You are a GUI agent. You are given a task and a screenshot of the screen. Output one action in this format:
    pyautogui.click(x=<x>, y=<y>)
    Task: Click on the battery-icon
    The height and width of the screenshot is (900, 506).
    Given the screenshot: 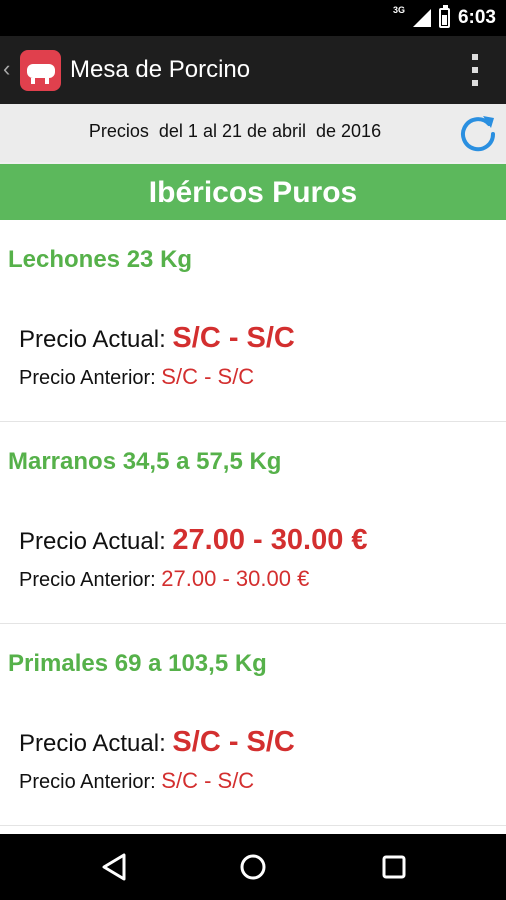 What is the action you would take?
    pyautogui.click(x=444, y=16)
    